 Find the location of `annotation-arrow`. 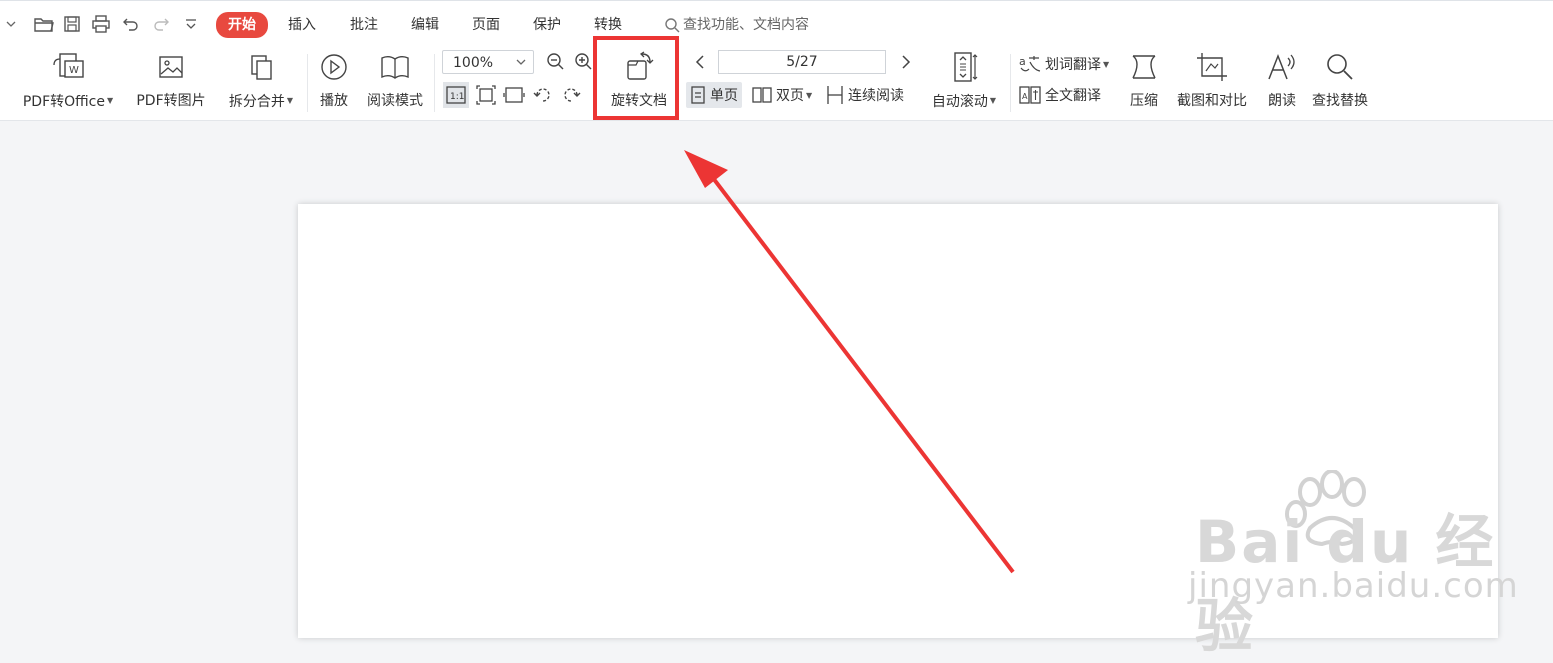

annotation-arrow is located at coordinates (849, 362).